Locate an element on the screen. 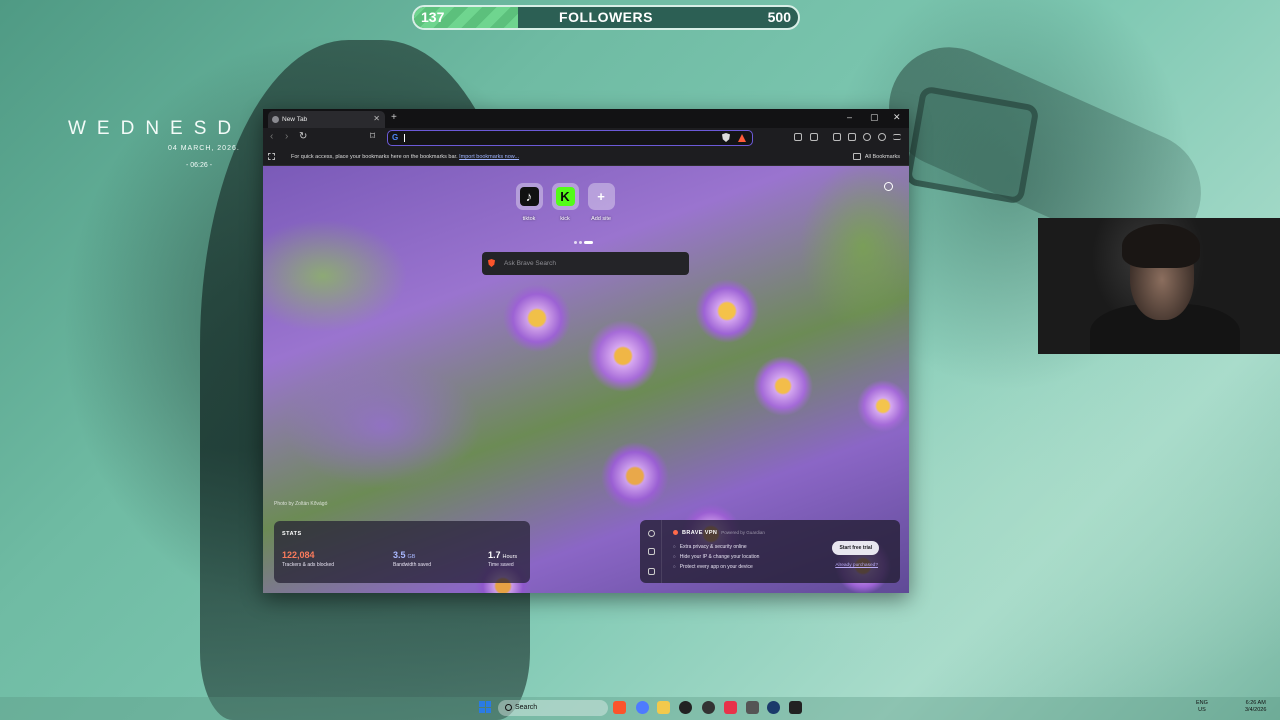  webcam-overlay is located at coordinates (1159, 286).